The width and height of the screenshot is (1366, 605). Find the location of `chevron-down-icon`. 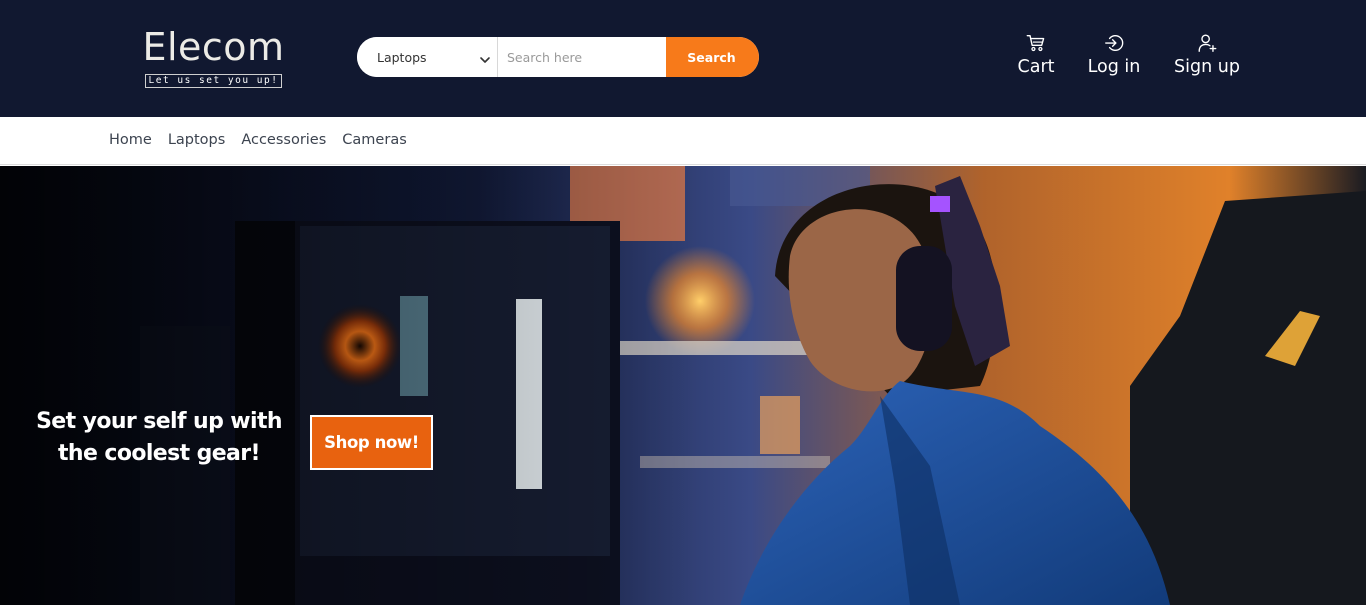

chevron-down-icon is located at coordinates (485, 57).